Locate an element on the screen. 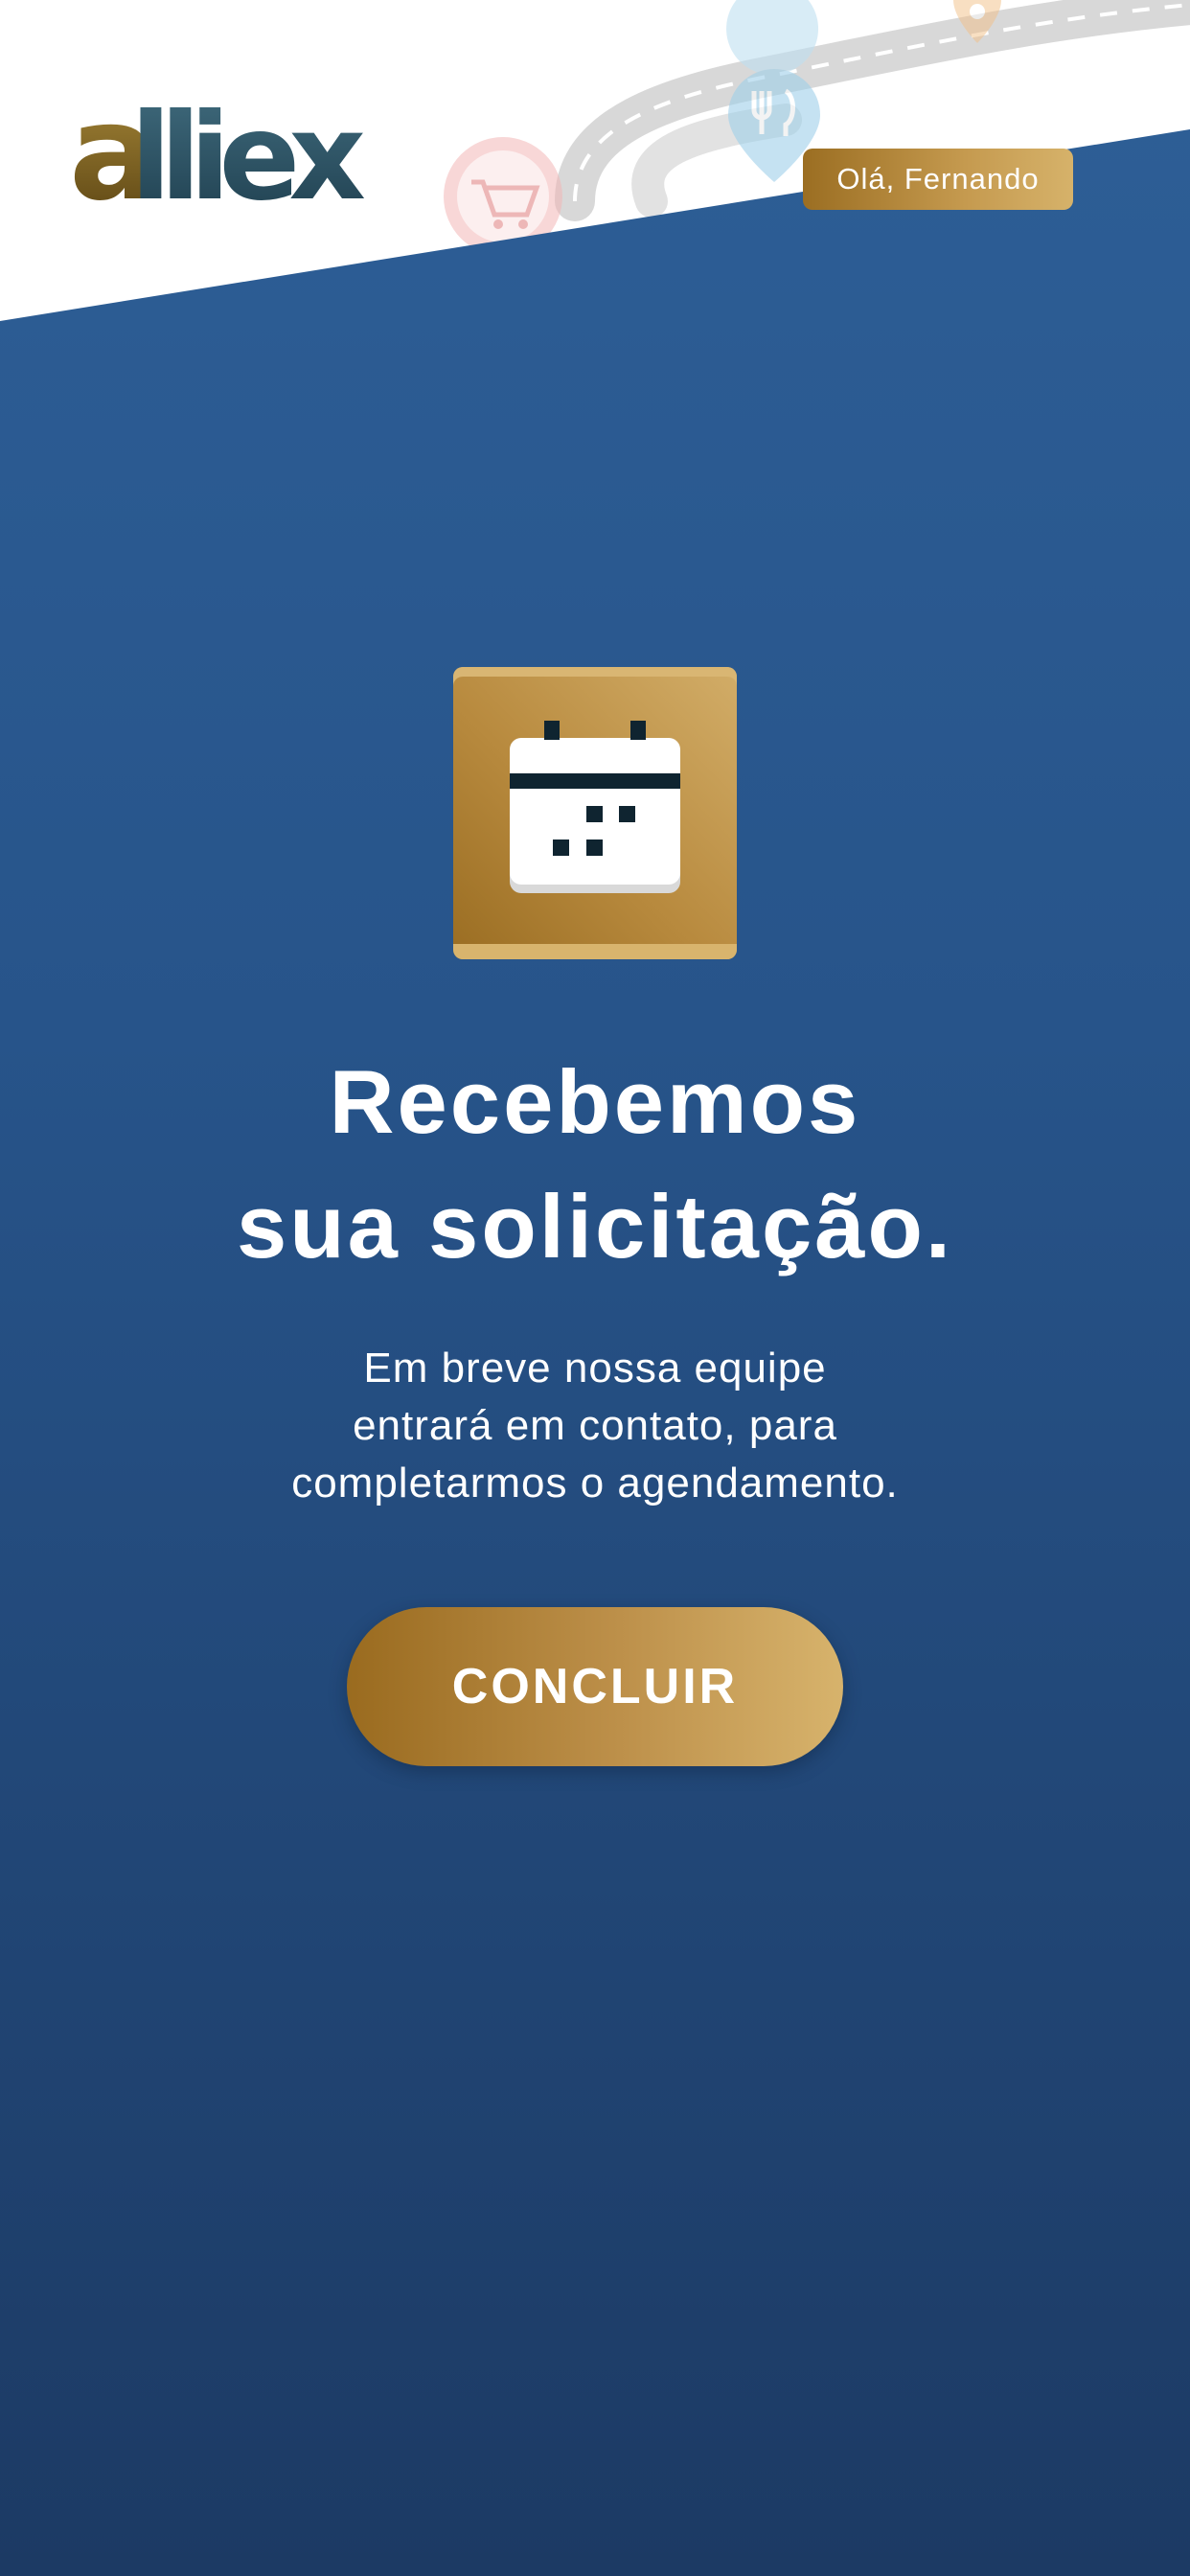  user-greeting-badge: Olá, Fernando is located at coordinates (938, 179).